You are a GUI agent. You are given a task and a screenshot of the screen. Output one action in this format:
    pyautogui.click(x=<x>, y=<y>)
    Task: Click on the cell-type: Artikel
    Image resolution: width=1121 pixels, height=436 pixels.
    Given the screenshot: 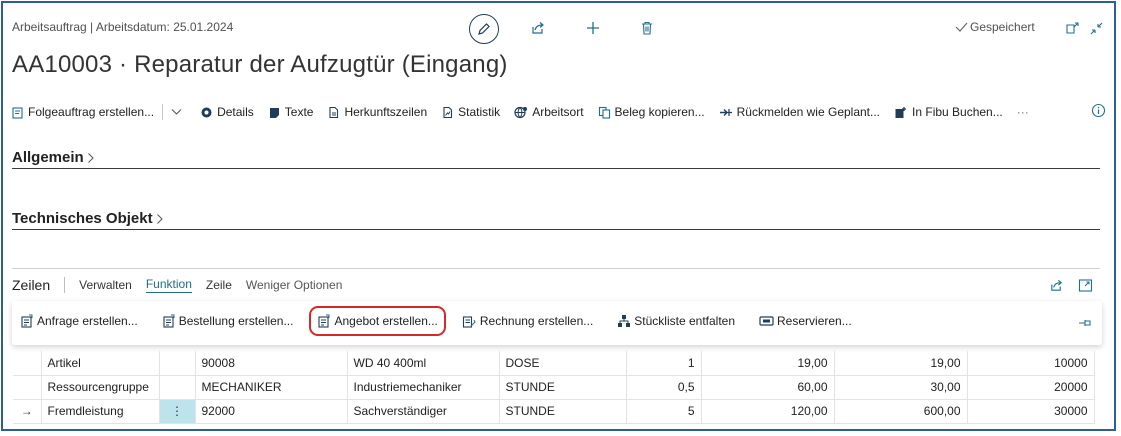 What is the action you would take?
    pyautogui.click(x=100, y=363)
    